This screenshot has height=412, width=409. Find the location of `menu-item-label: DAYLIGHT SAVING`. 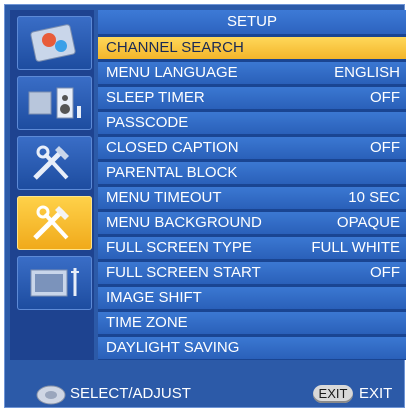

menu-item-label: DAYLIGHT SAVING is located at coordinates (173, 347).